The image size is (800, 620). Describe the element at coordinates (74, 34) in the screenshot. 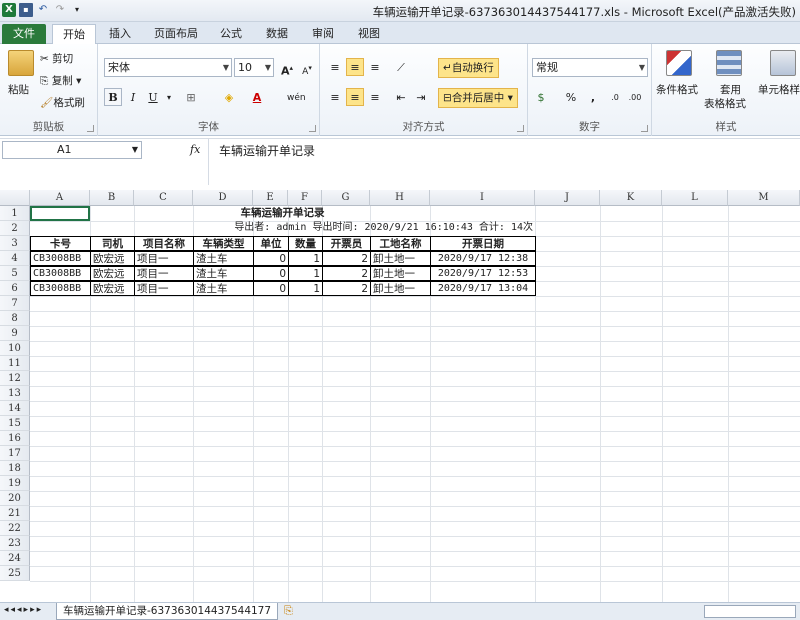

I see `tab-home: 开始` at that location.